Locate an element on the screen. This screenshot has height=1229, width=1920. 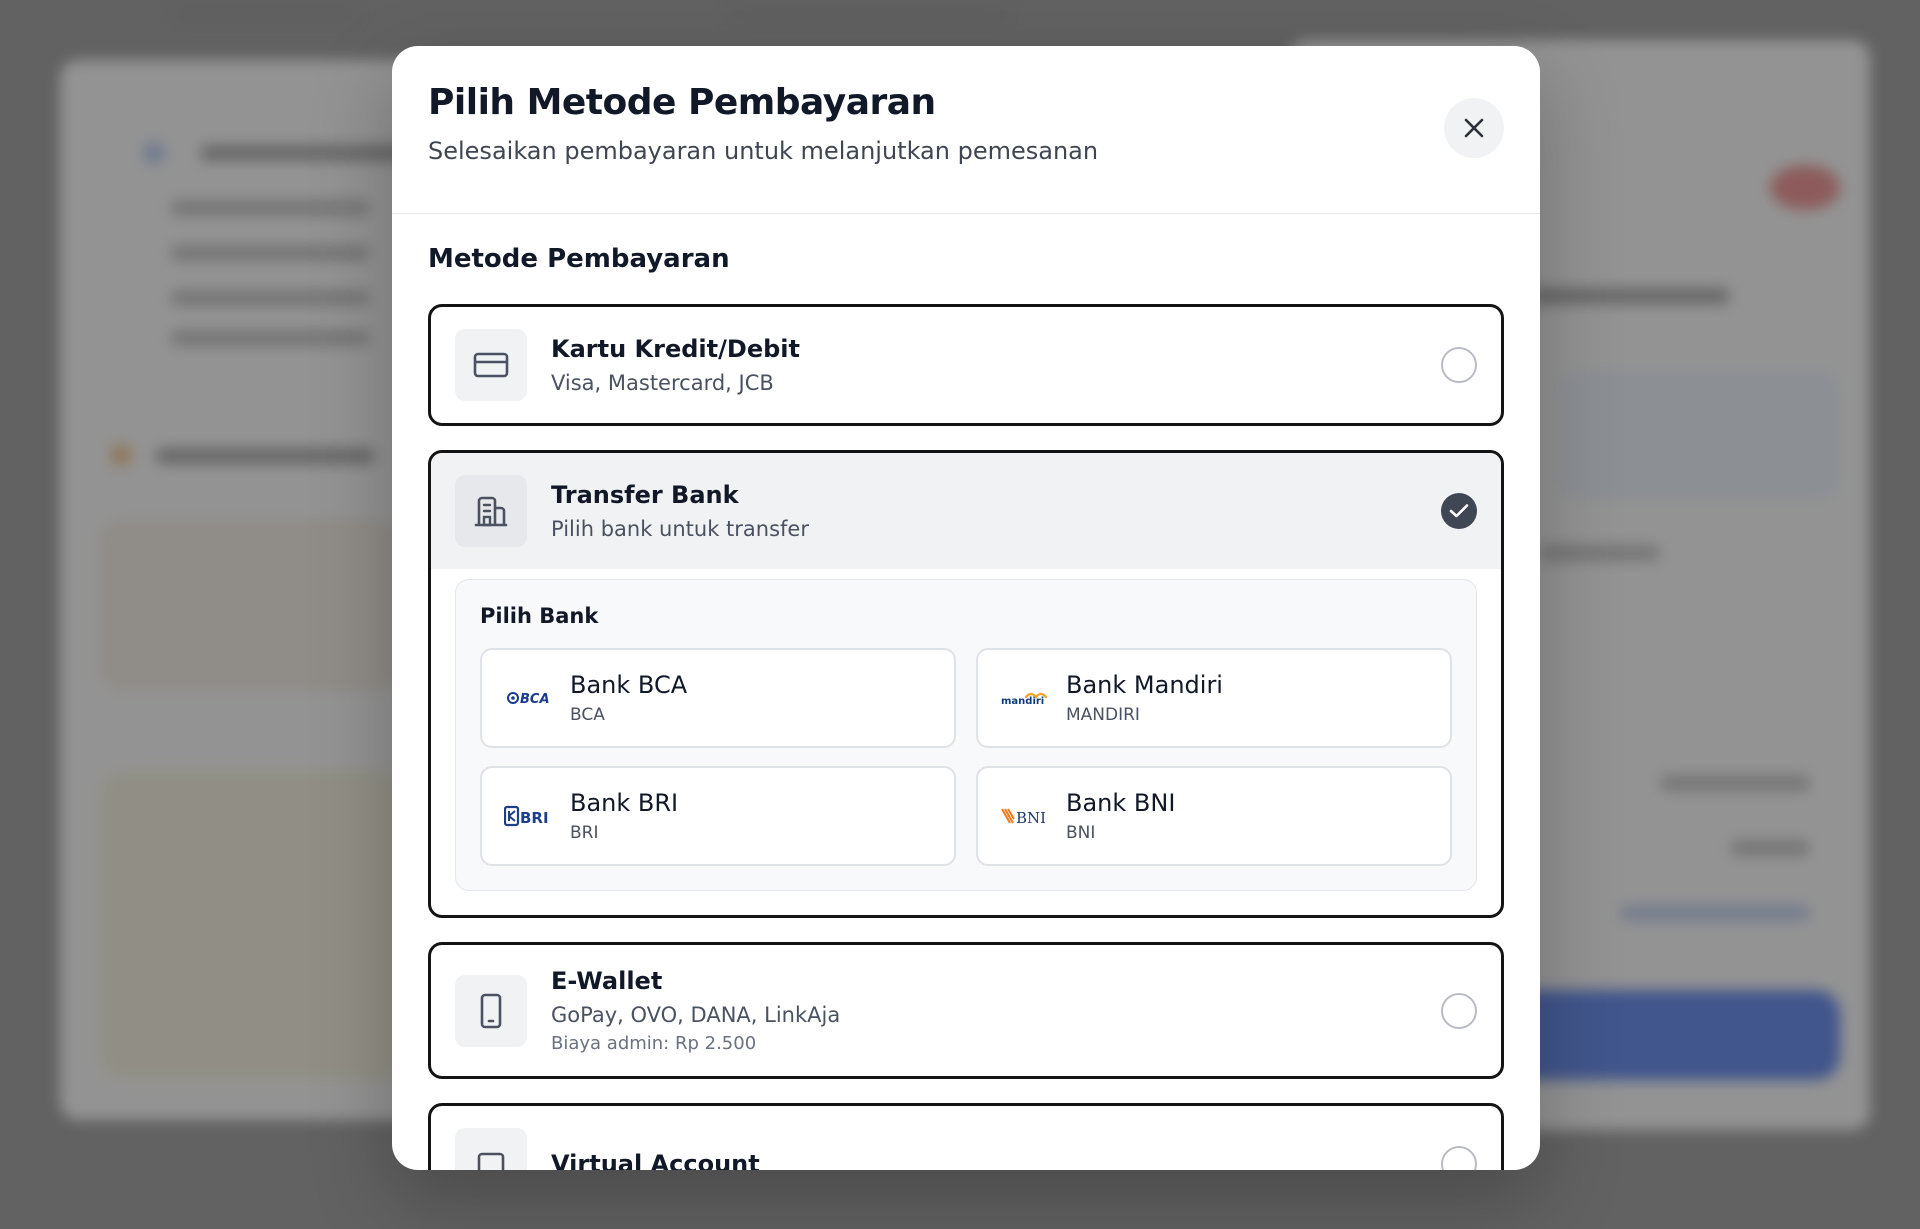
bank-option-mandiri: mandiri Bank Mandiri MANDIRI is located at coordinates (1214, 698).